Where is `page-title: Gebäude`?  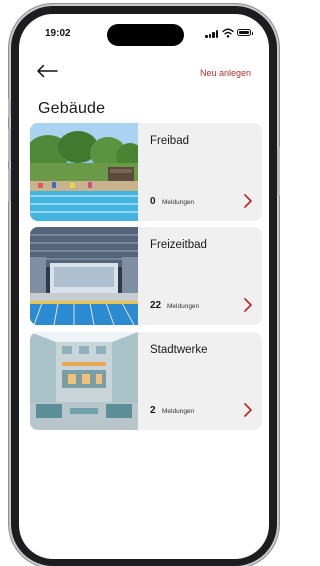 page-title: Gebäude is located at coordinates (72, 108).